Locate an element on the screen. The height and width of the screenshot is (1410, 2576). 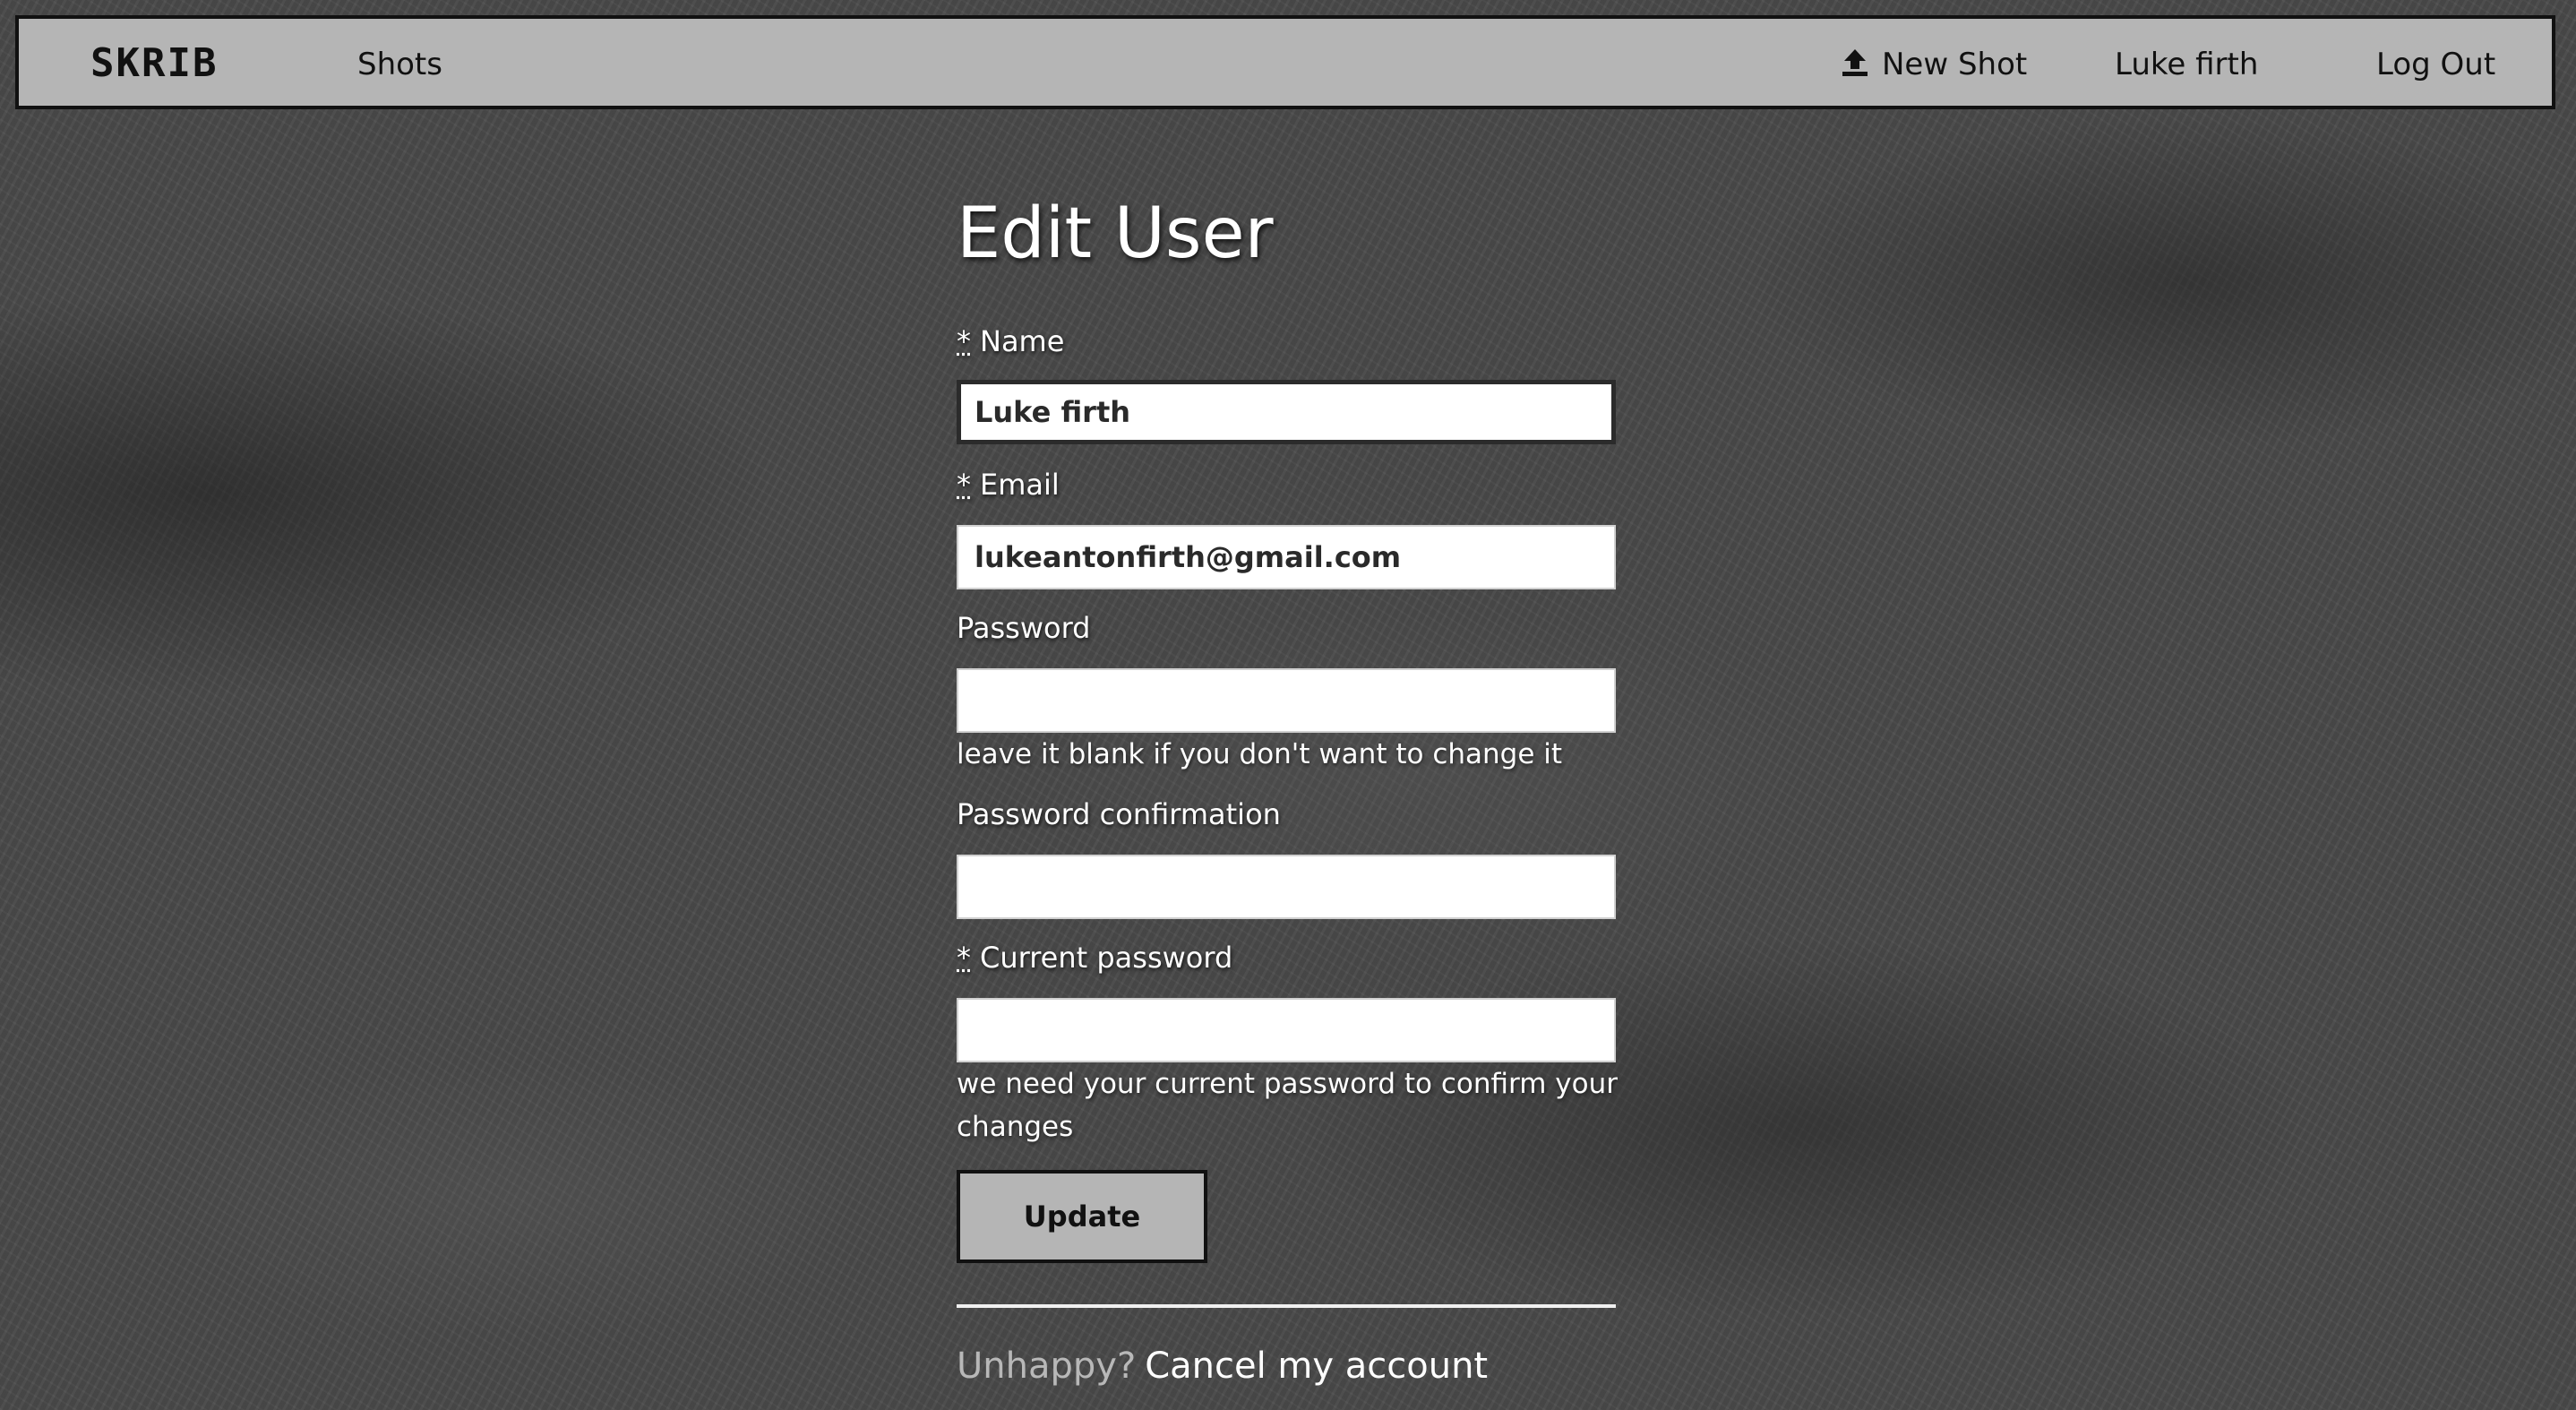
email-label: * Email is located at coordinates (1008, 485).